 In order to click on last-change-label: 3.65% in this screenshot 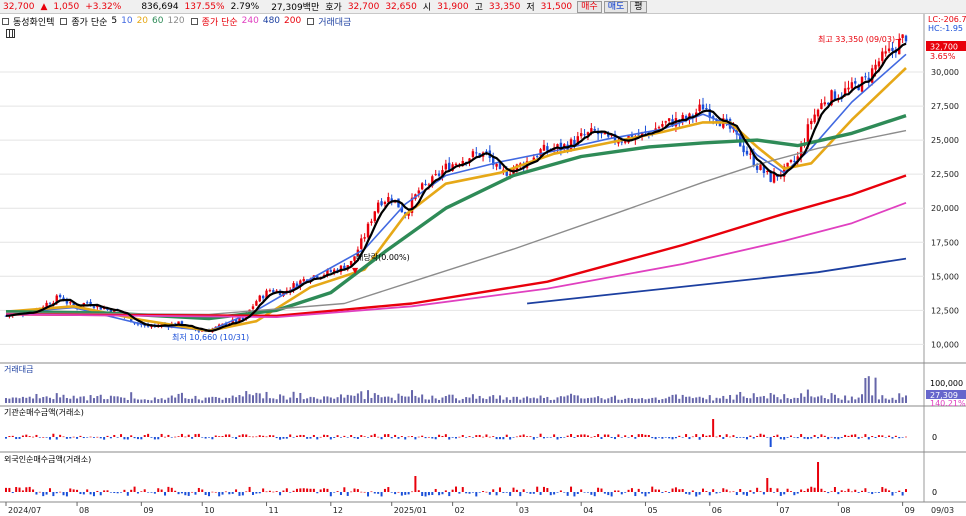, I will do `click(943, 56)`.